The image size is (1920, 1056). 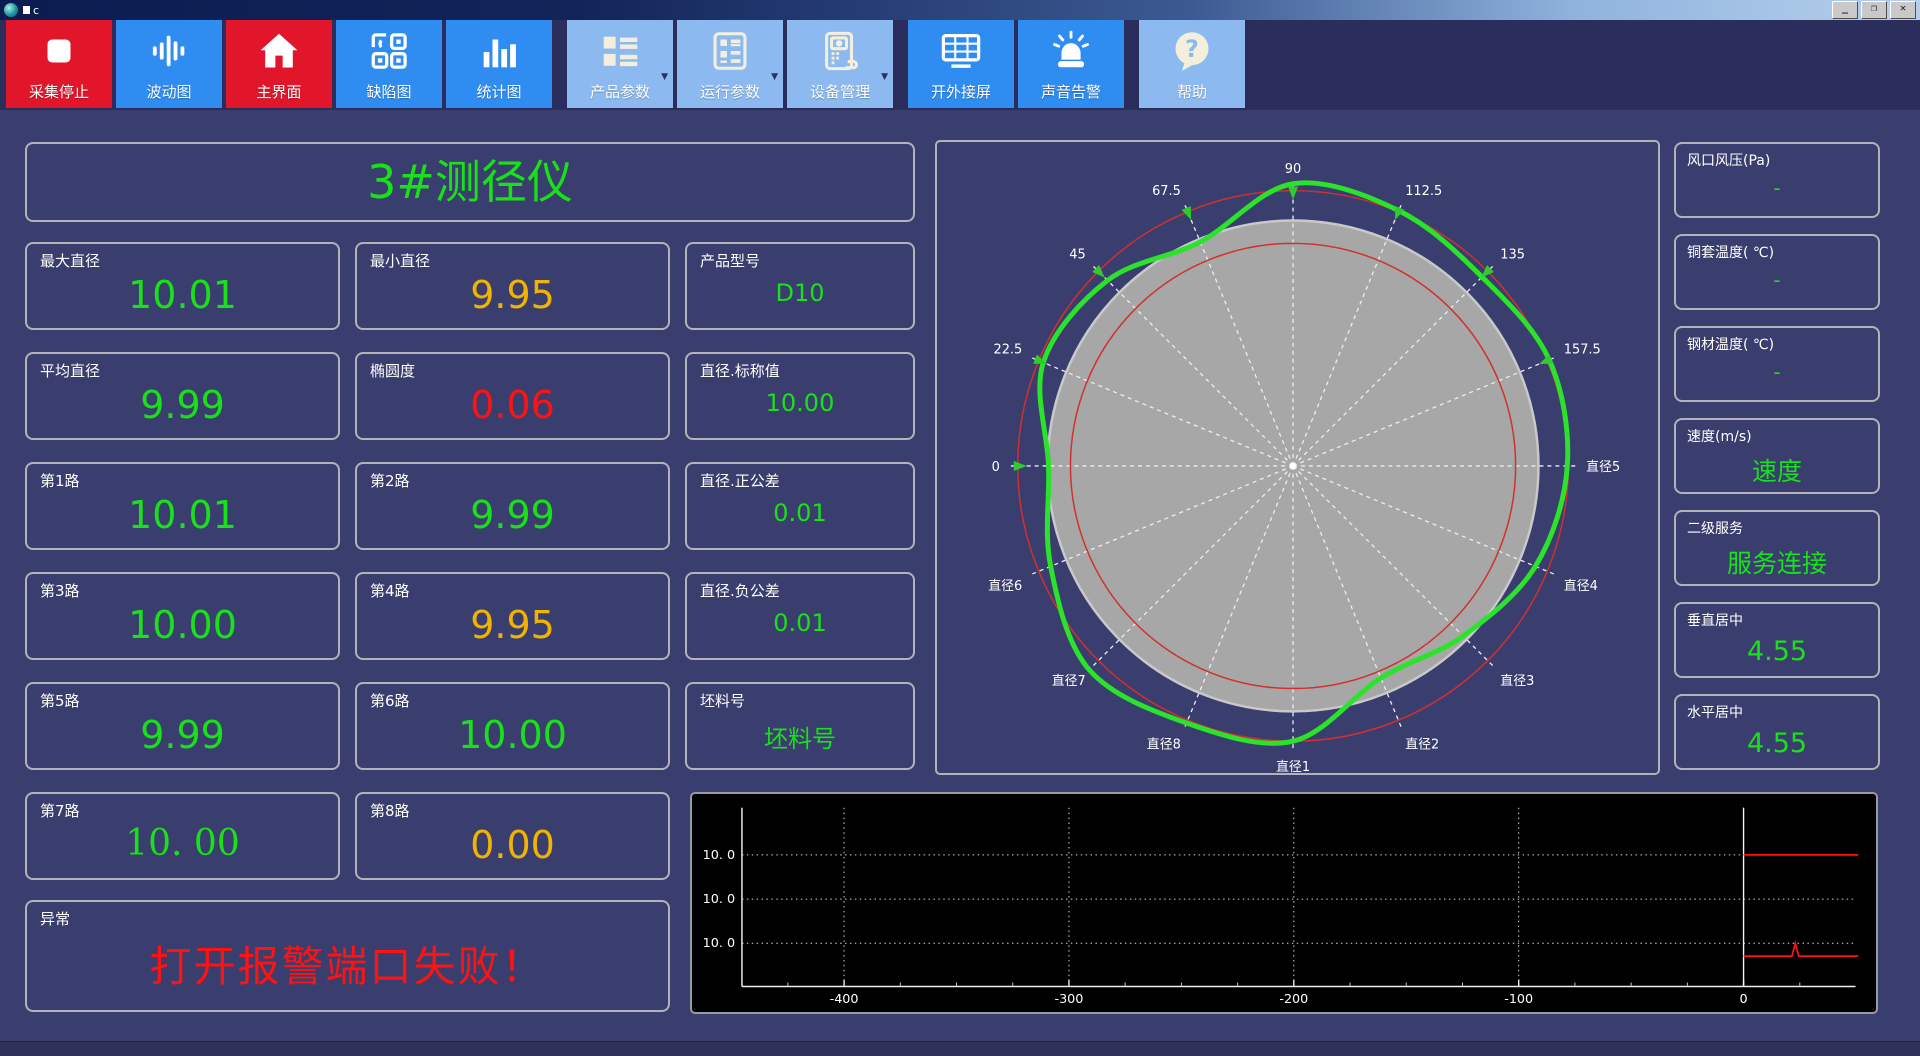 I want to click on restore-button: ❐, so click(x=1874, y=10).